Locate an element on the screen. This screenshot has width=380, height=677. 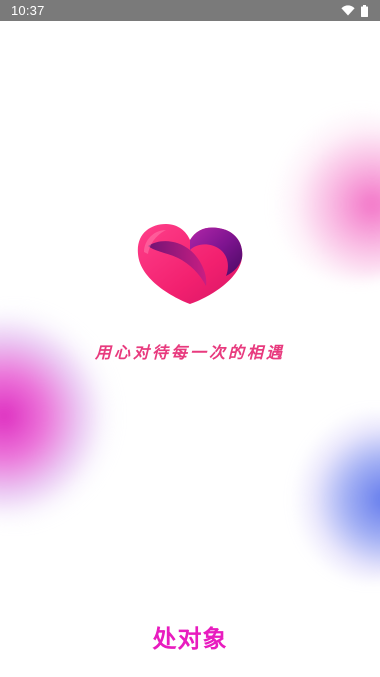
wifi-icon is located at coordinates (348, 10).